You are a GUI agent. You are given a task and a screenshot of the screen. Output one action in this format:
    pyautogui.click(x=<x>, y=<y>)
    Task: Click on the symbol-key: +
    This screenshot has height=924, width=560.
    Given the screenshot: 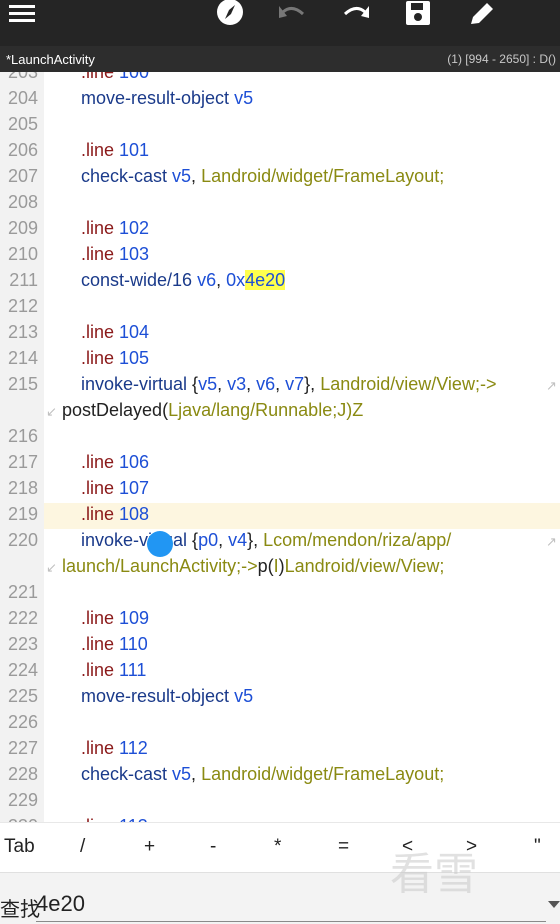 What is the action you would take?
    pyautogui.click(x=149, y=847)
    